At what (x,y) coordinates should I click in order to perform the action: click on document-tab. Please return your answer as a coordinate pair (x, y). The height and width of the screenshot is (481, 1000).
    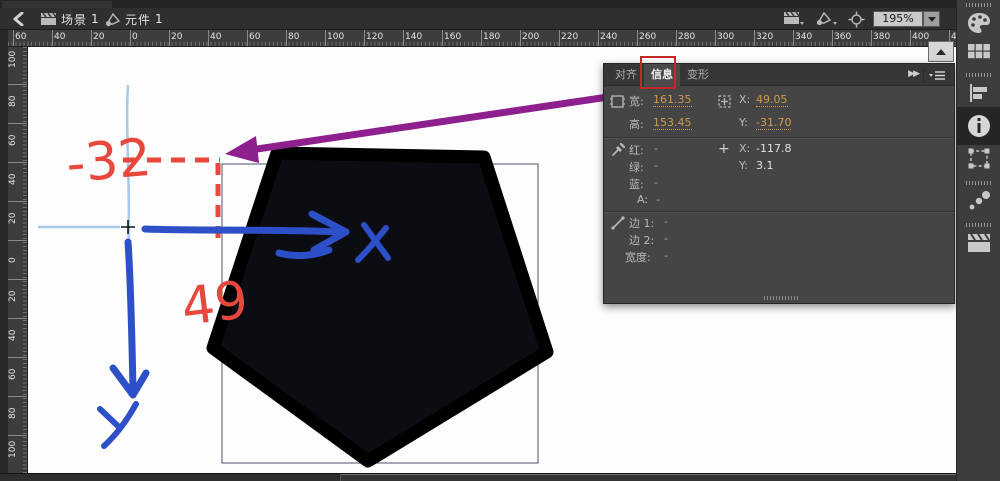
    Looking at the image, I should click on (57, 4).